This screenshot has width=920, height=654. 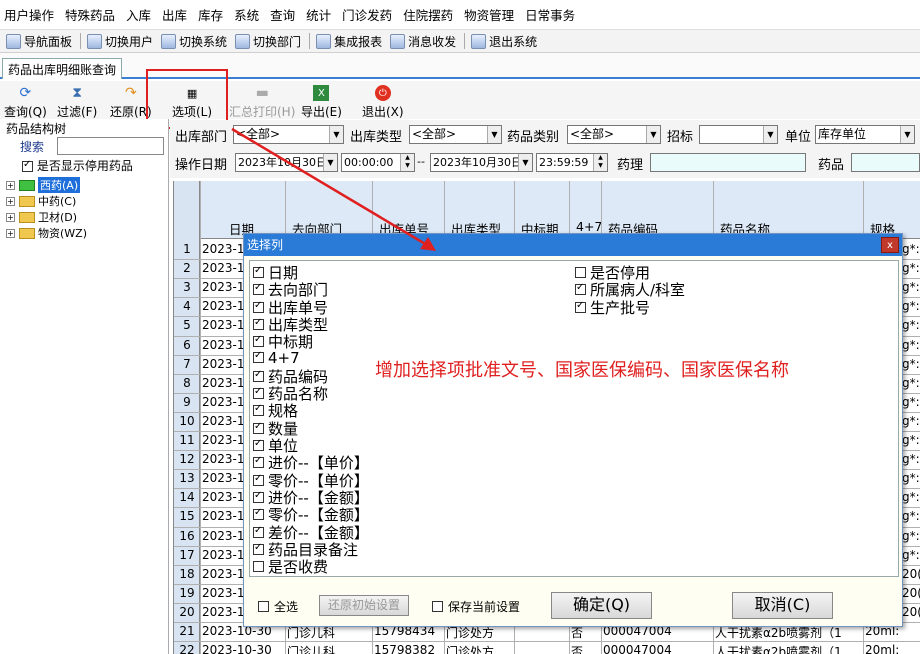 What do you see at coordinates (476, 606) in the screenshot?
I see `save-settings-checkbox: 保存当前设置` at bounding box center [476, 606].